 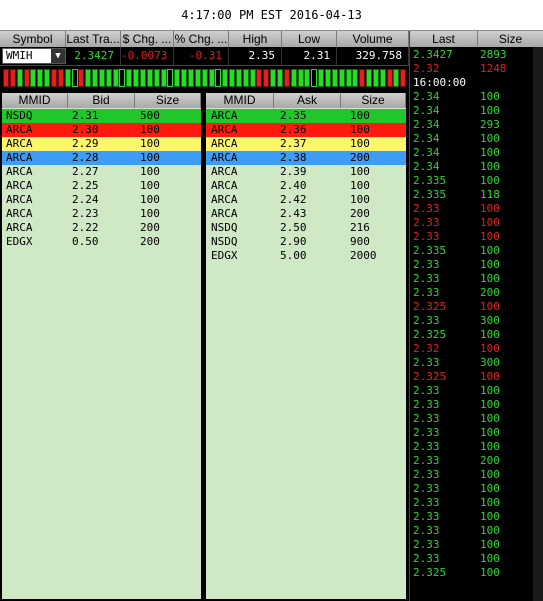 I want to click on ask-mmid-cell: ARCA, so click(x=224, y=185).